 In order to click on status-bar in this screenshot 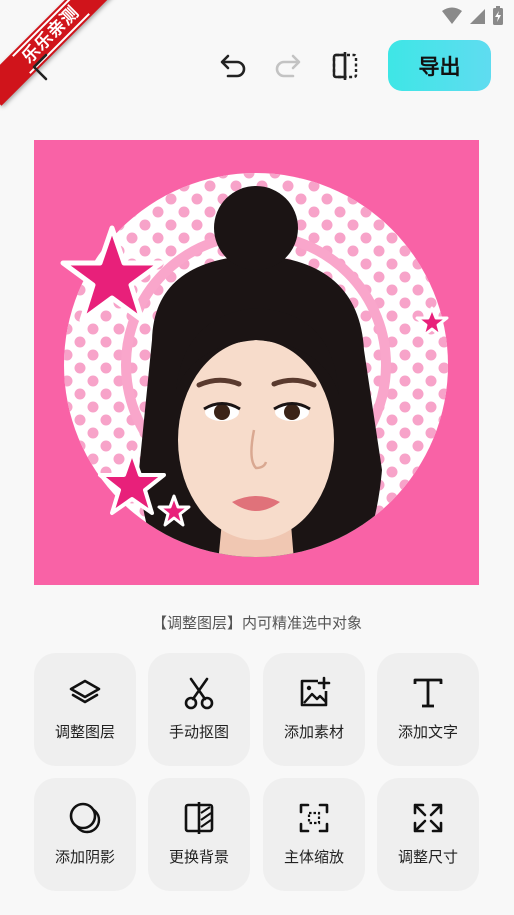, I will do `click(473, 16)`.